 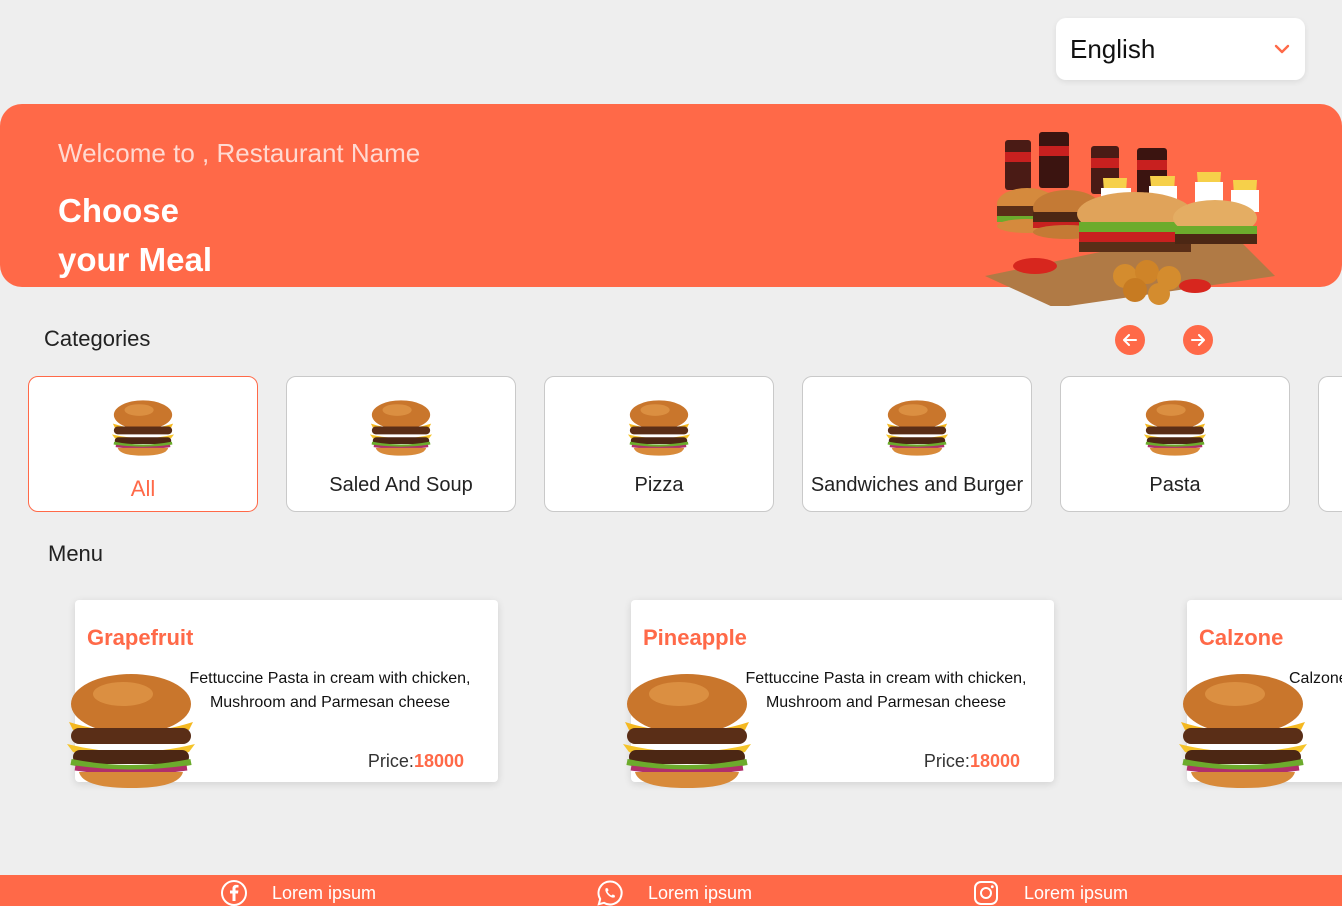 I want to click on category-label: Pizza, so click(x=659, y=485).